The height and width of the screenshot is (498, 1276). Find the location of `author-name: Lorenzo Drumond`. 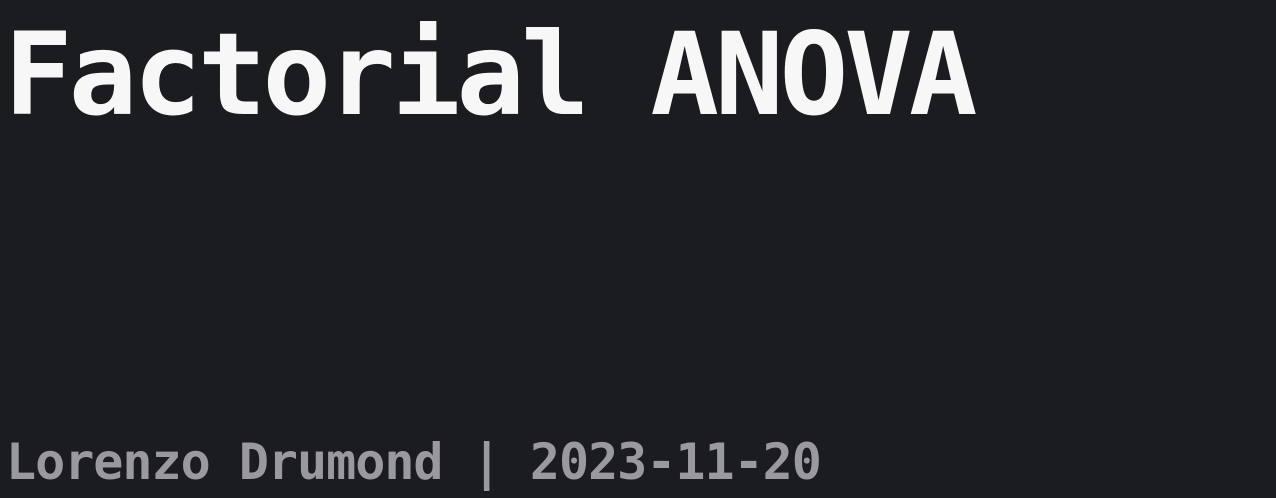

author-name: Lorenzo Drumond is located at coordinates (225, 462).